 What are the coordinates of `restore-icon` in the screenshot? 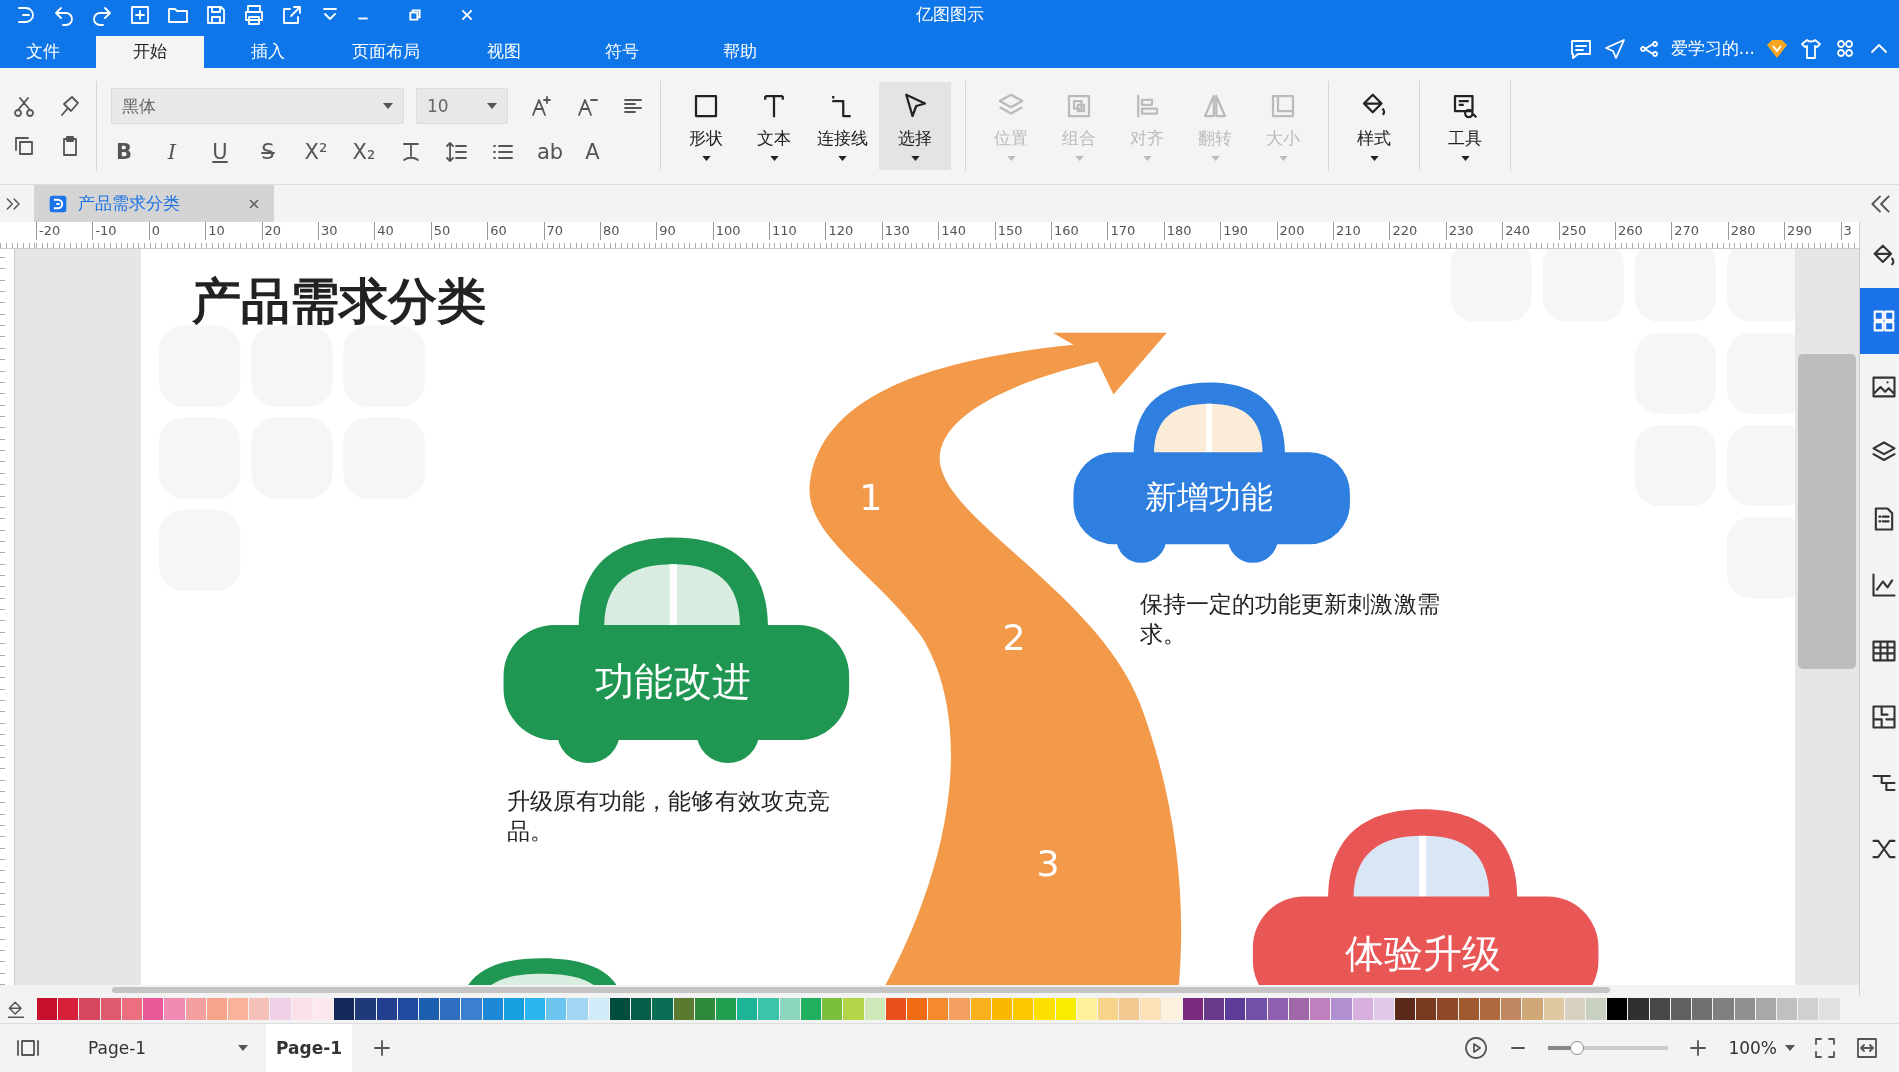 It's located at (415, 14).